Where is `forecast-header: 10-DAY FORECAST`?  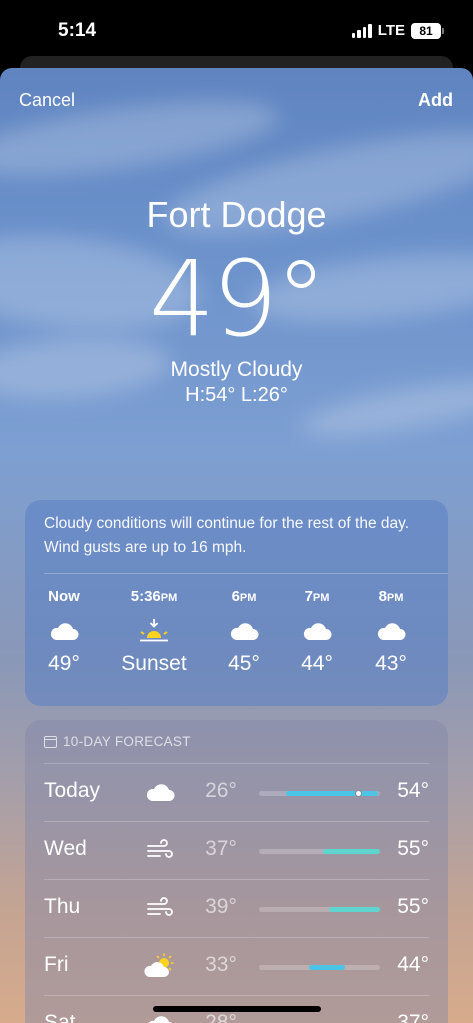 forecast-header: 10-DAY FORECAST is located at coordinates (117, 741).